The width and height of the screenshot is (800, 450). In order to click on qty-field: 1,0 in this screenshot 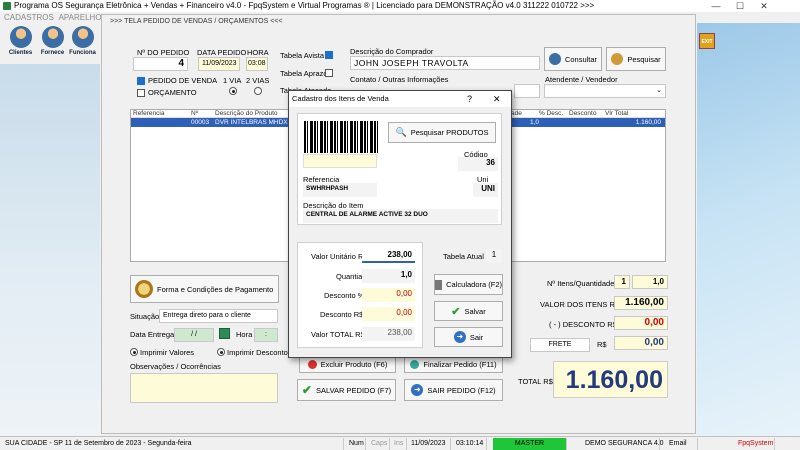, I will do `click(388, 276)`.